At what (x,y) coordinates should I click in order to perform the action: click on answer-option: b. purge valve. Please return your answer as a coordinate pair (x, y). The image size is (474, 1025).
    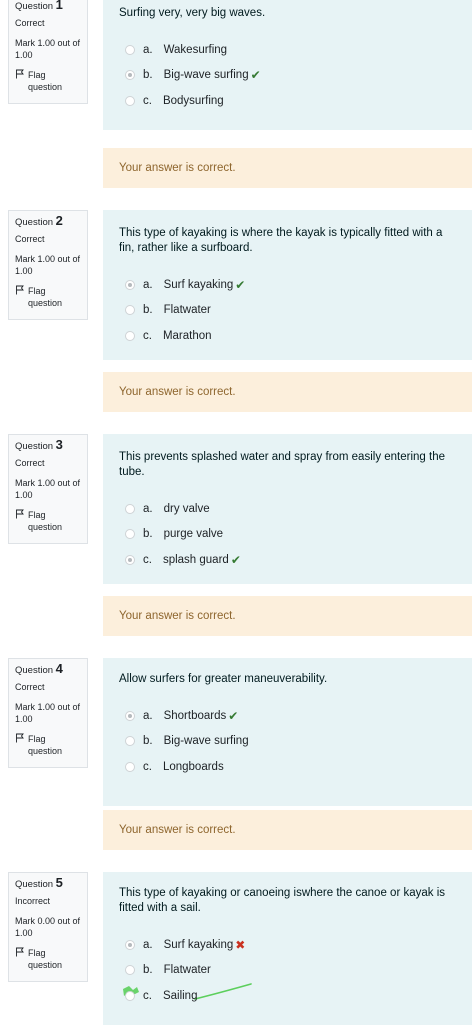
    Looking at the image, I should click on (288, 535).